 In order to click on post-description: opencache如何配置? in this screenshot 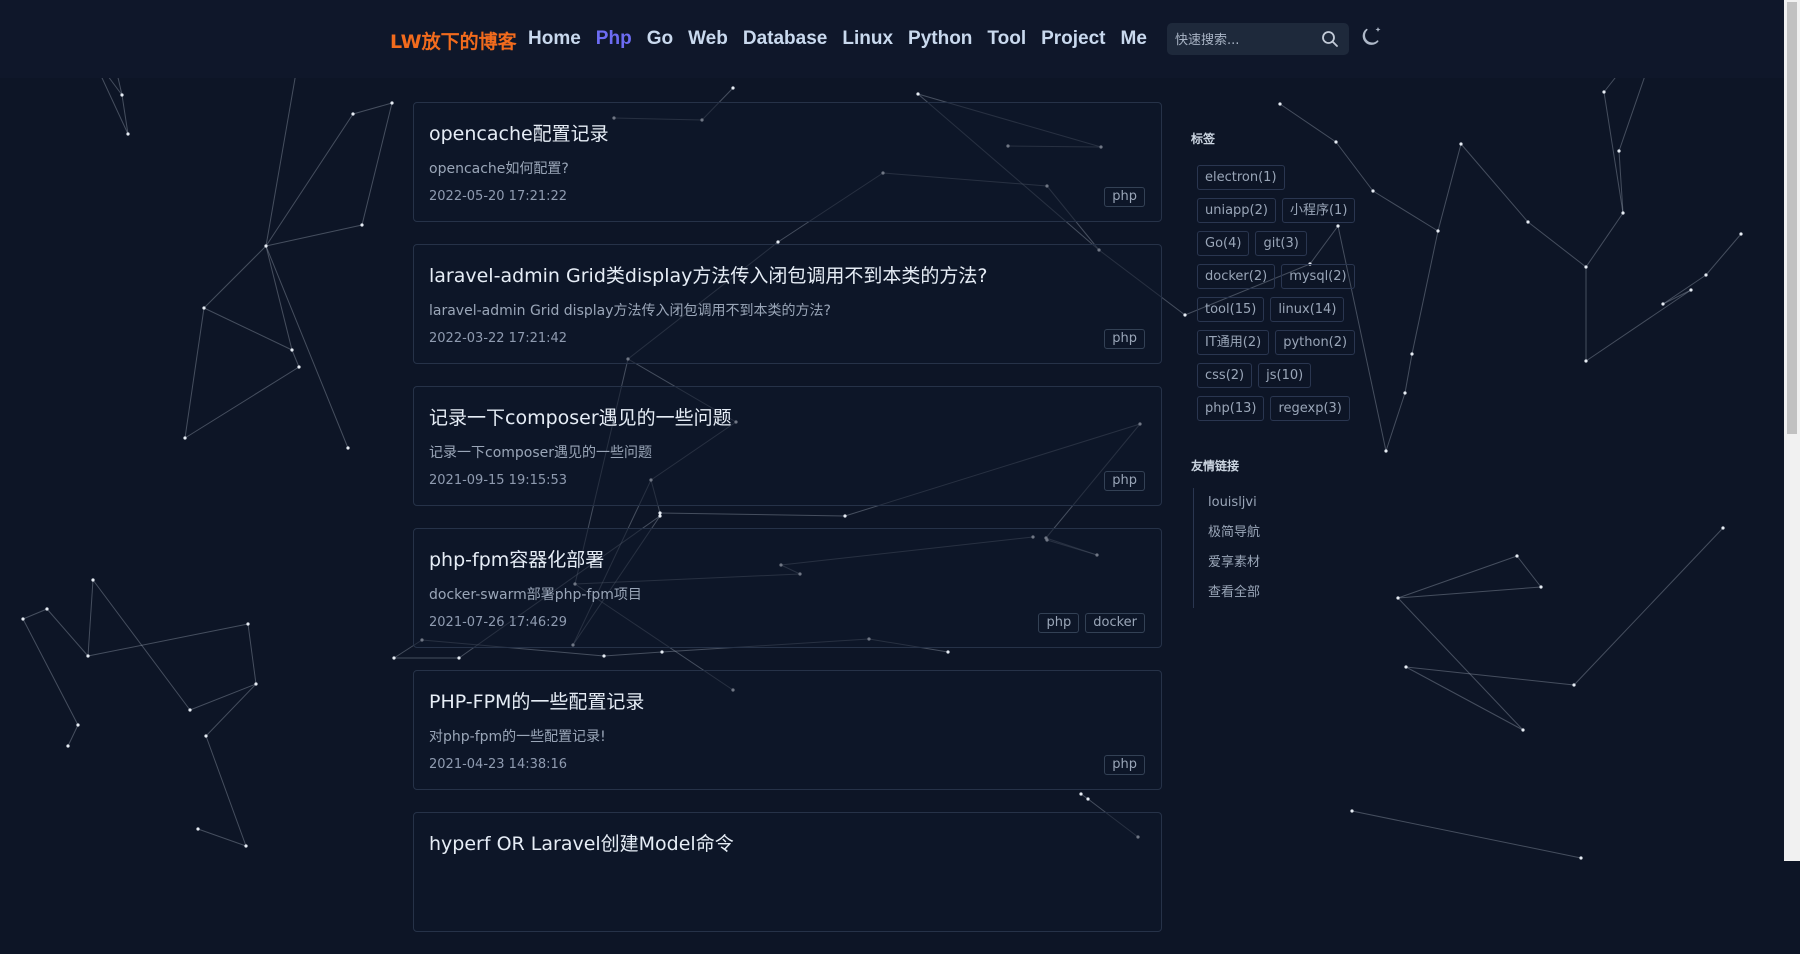, I will do `click(499, 169)`.